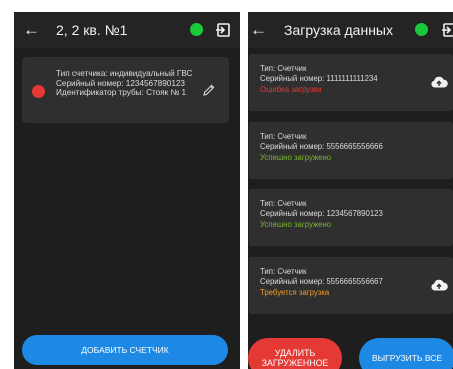  I want to click on page-title: 2, 2 кв. №1, so click(92, 30).